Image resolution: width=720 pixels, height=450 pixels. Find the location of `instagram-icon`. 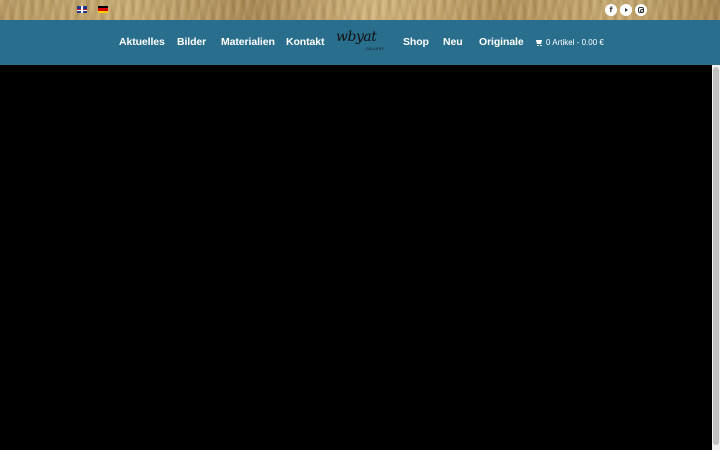

instagram-icon is located at coordinates (641, 10).